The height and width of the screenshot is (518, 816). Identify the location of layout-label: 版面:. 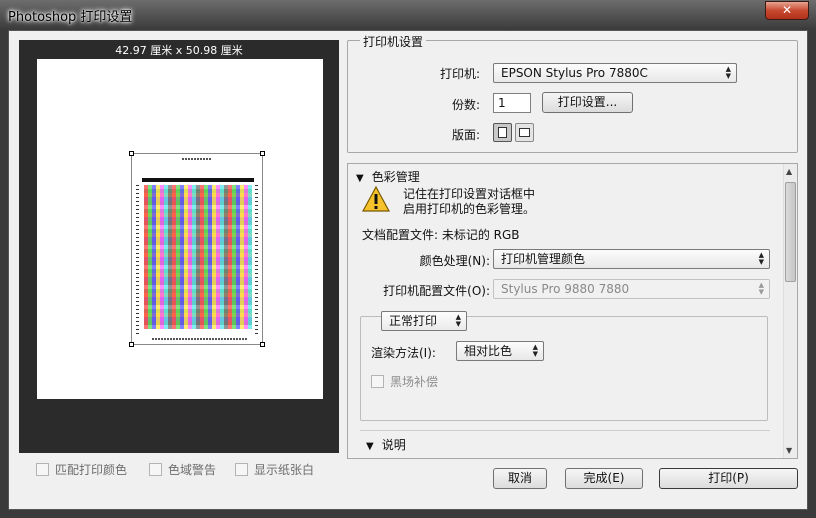
(465, 135).